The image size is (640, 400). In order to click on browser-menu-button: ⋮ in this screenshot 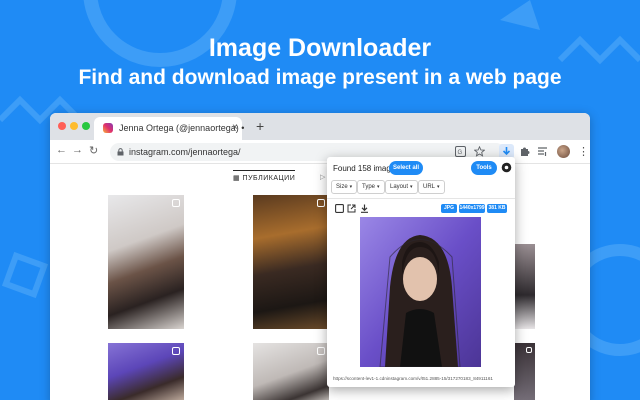, I will do `click(583, 151)`.